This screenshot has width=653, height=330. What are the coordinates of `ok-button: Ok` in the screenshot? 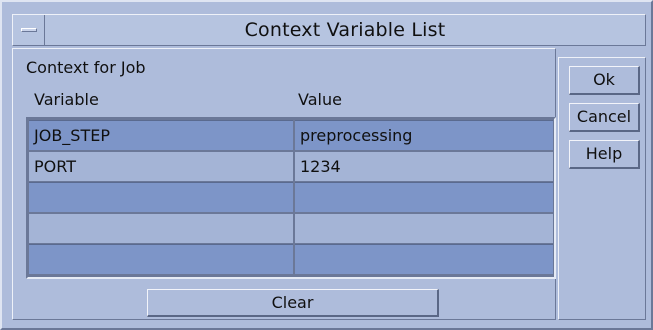 It's located at (604, 80).